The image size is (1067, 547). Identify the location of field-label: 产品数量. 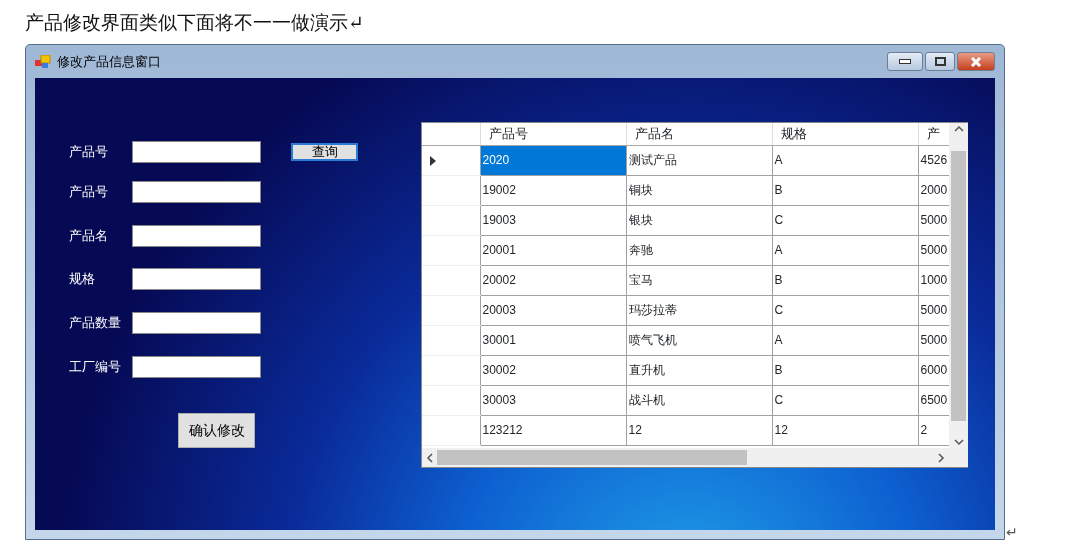
(95, 323).